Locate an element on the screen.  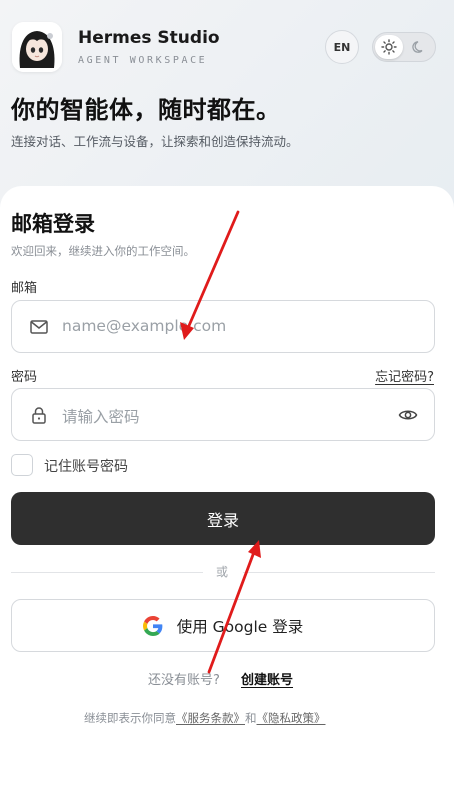
eye-icon is located at coordinates (408, 415).